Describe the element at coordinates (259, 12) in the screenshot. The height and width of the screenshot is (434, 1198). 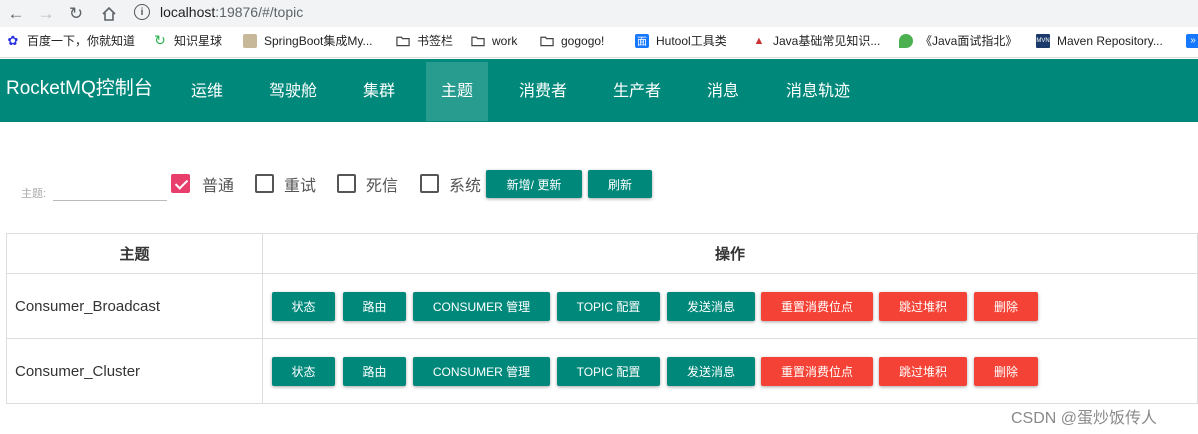
I see `url-path: :19876/#/topic` at that location.